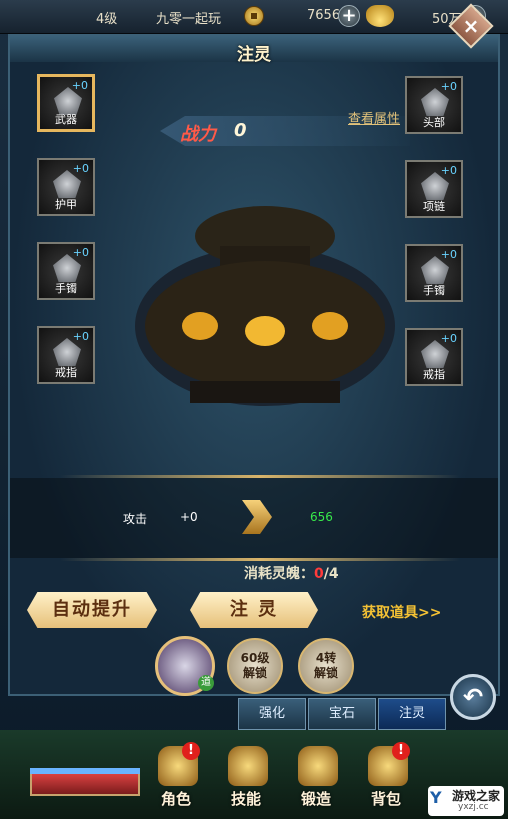  What do you see at coordinates (434, 357) in the screenshot?
I see `slot-ring-right: +0 戒指` at bounding box center [434, 357].